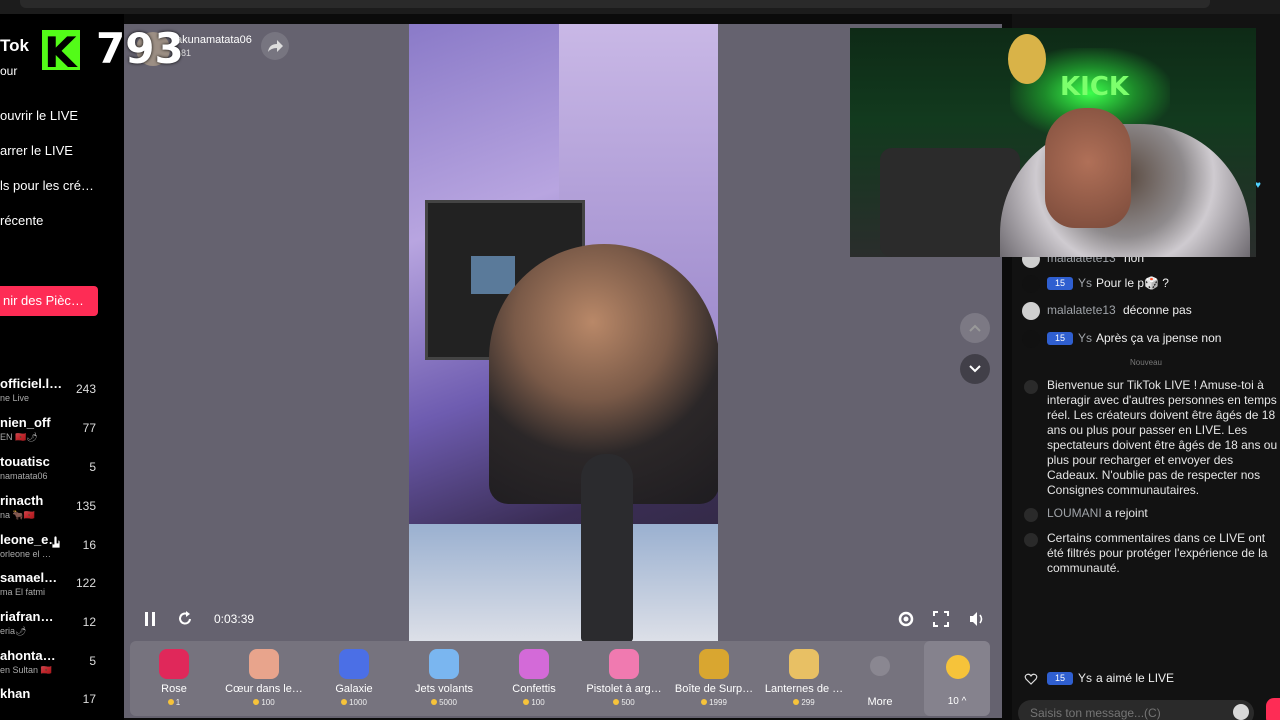 Image resolution: width=1280 pixels, height=720 pixels. Describe the element at coordinates (1074, 513) in the screenshot. I see `join-username: LOUMANI` at that location.